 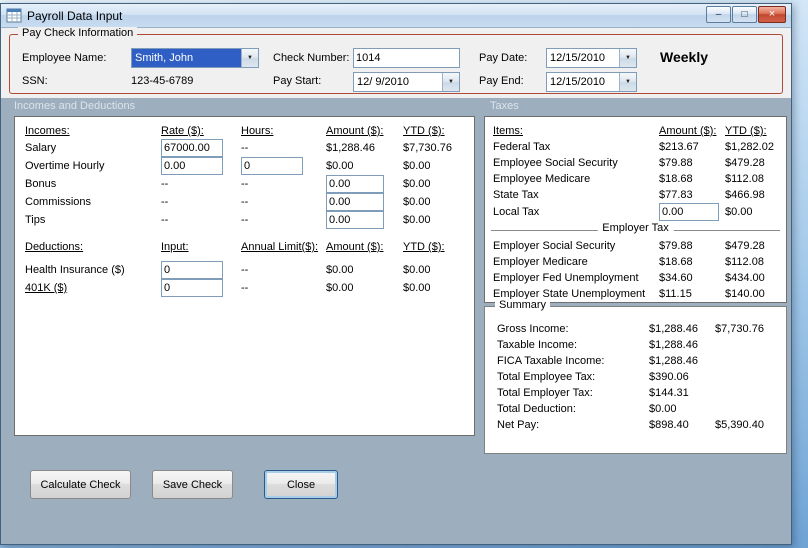 What do you see at coordinates (192, 484) in the screenshot?
I see `save-check-button: Save Check` at bounding box center [192, 484].